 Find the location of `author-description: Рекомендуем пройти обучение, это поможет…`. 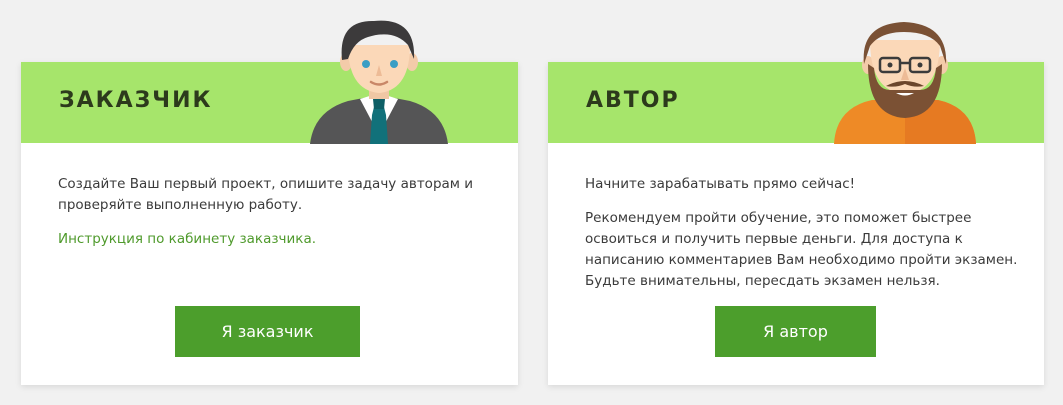

author-description: Рекомендуем пройти обучение, это поможет… is located at coordinates (801, 249).